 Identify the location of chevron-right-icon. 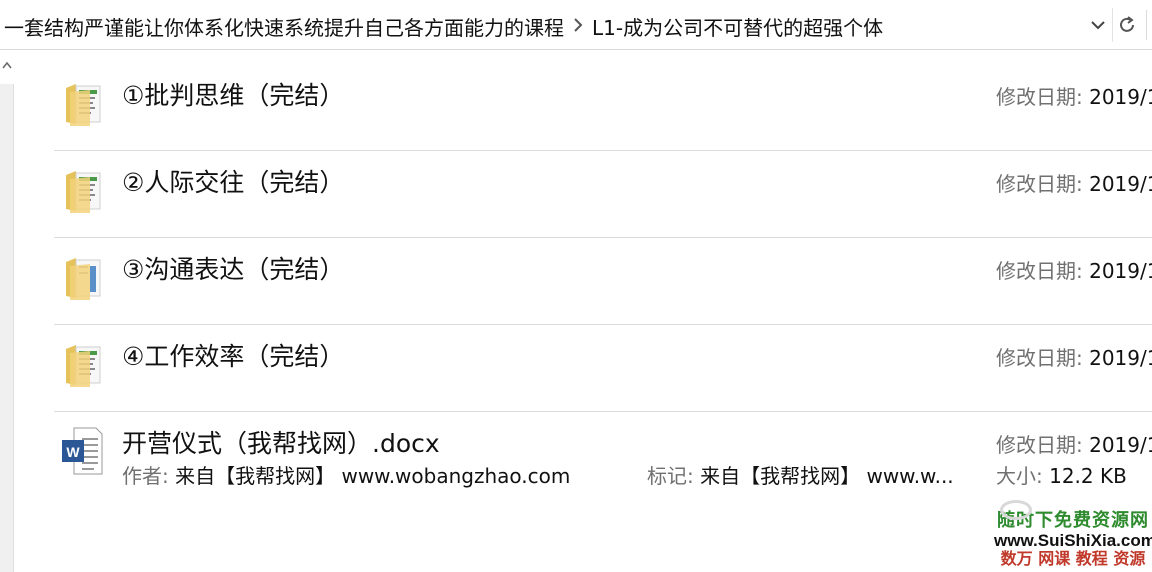
(578, 26).